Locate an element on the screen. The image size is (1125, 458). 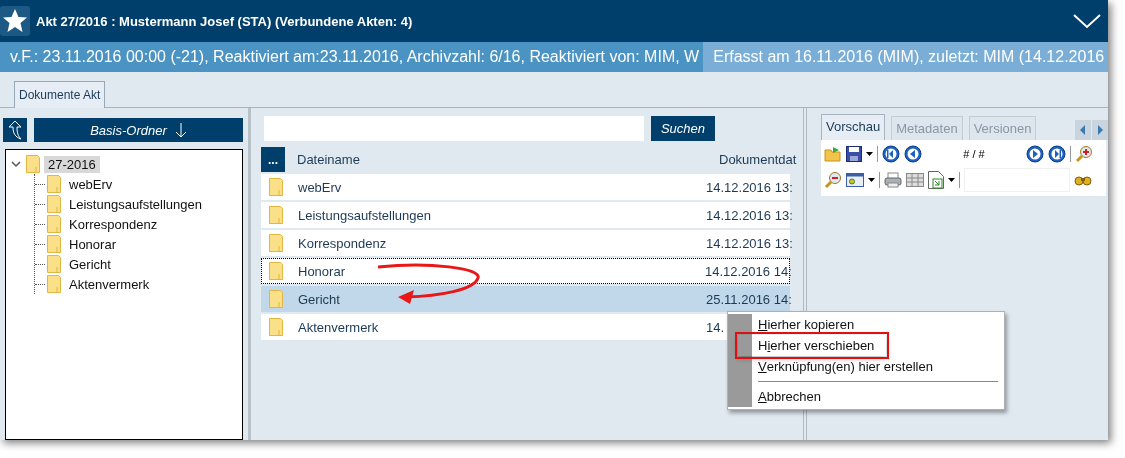
tree-item: Leistungsaufstellungen is located at coordinates (135, 204).